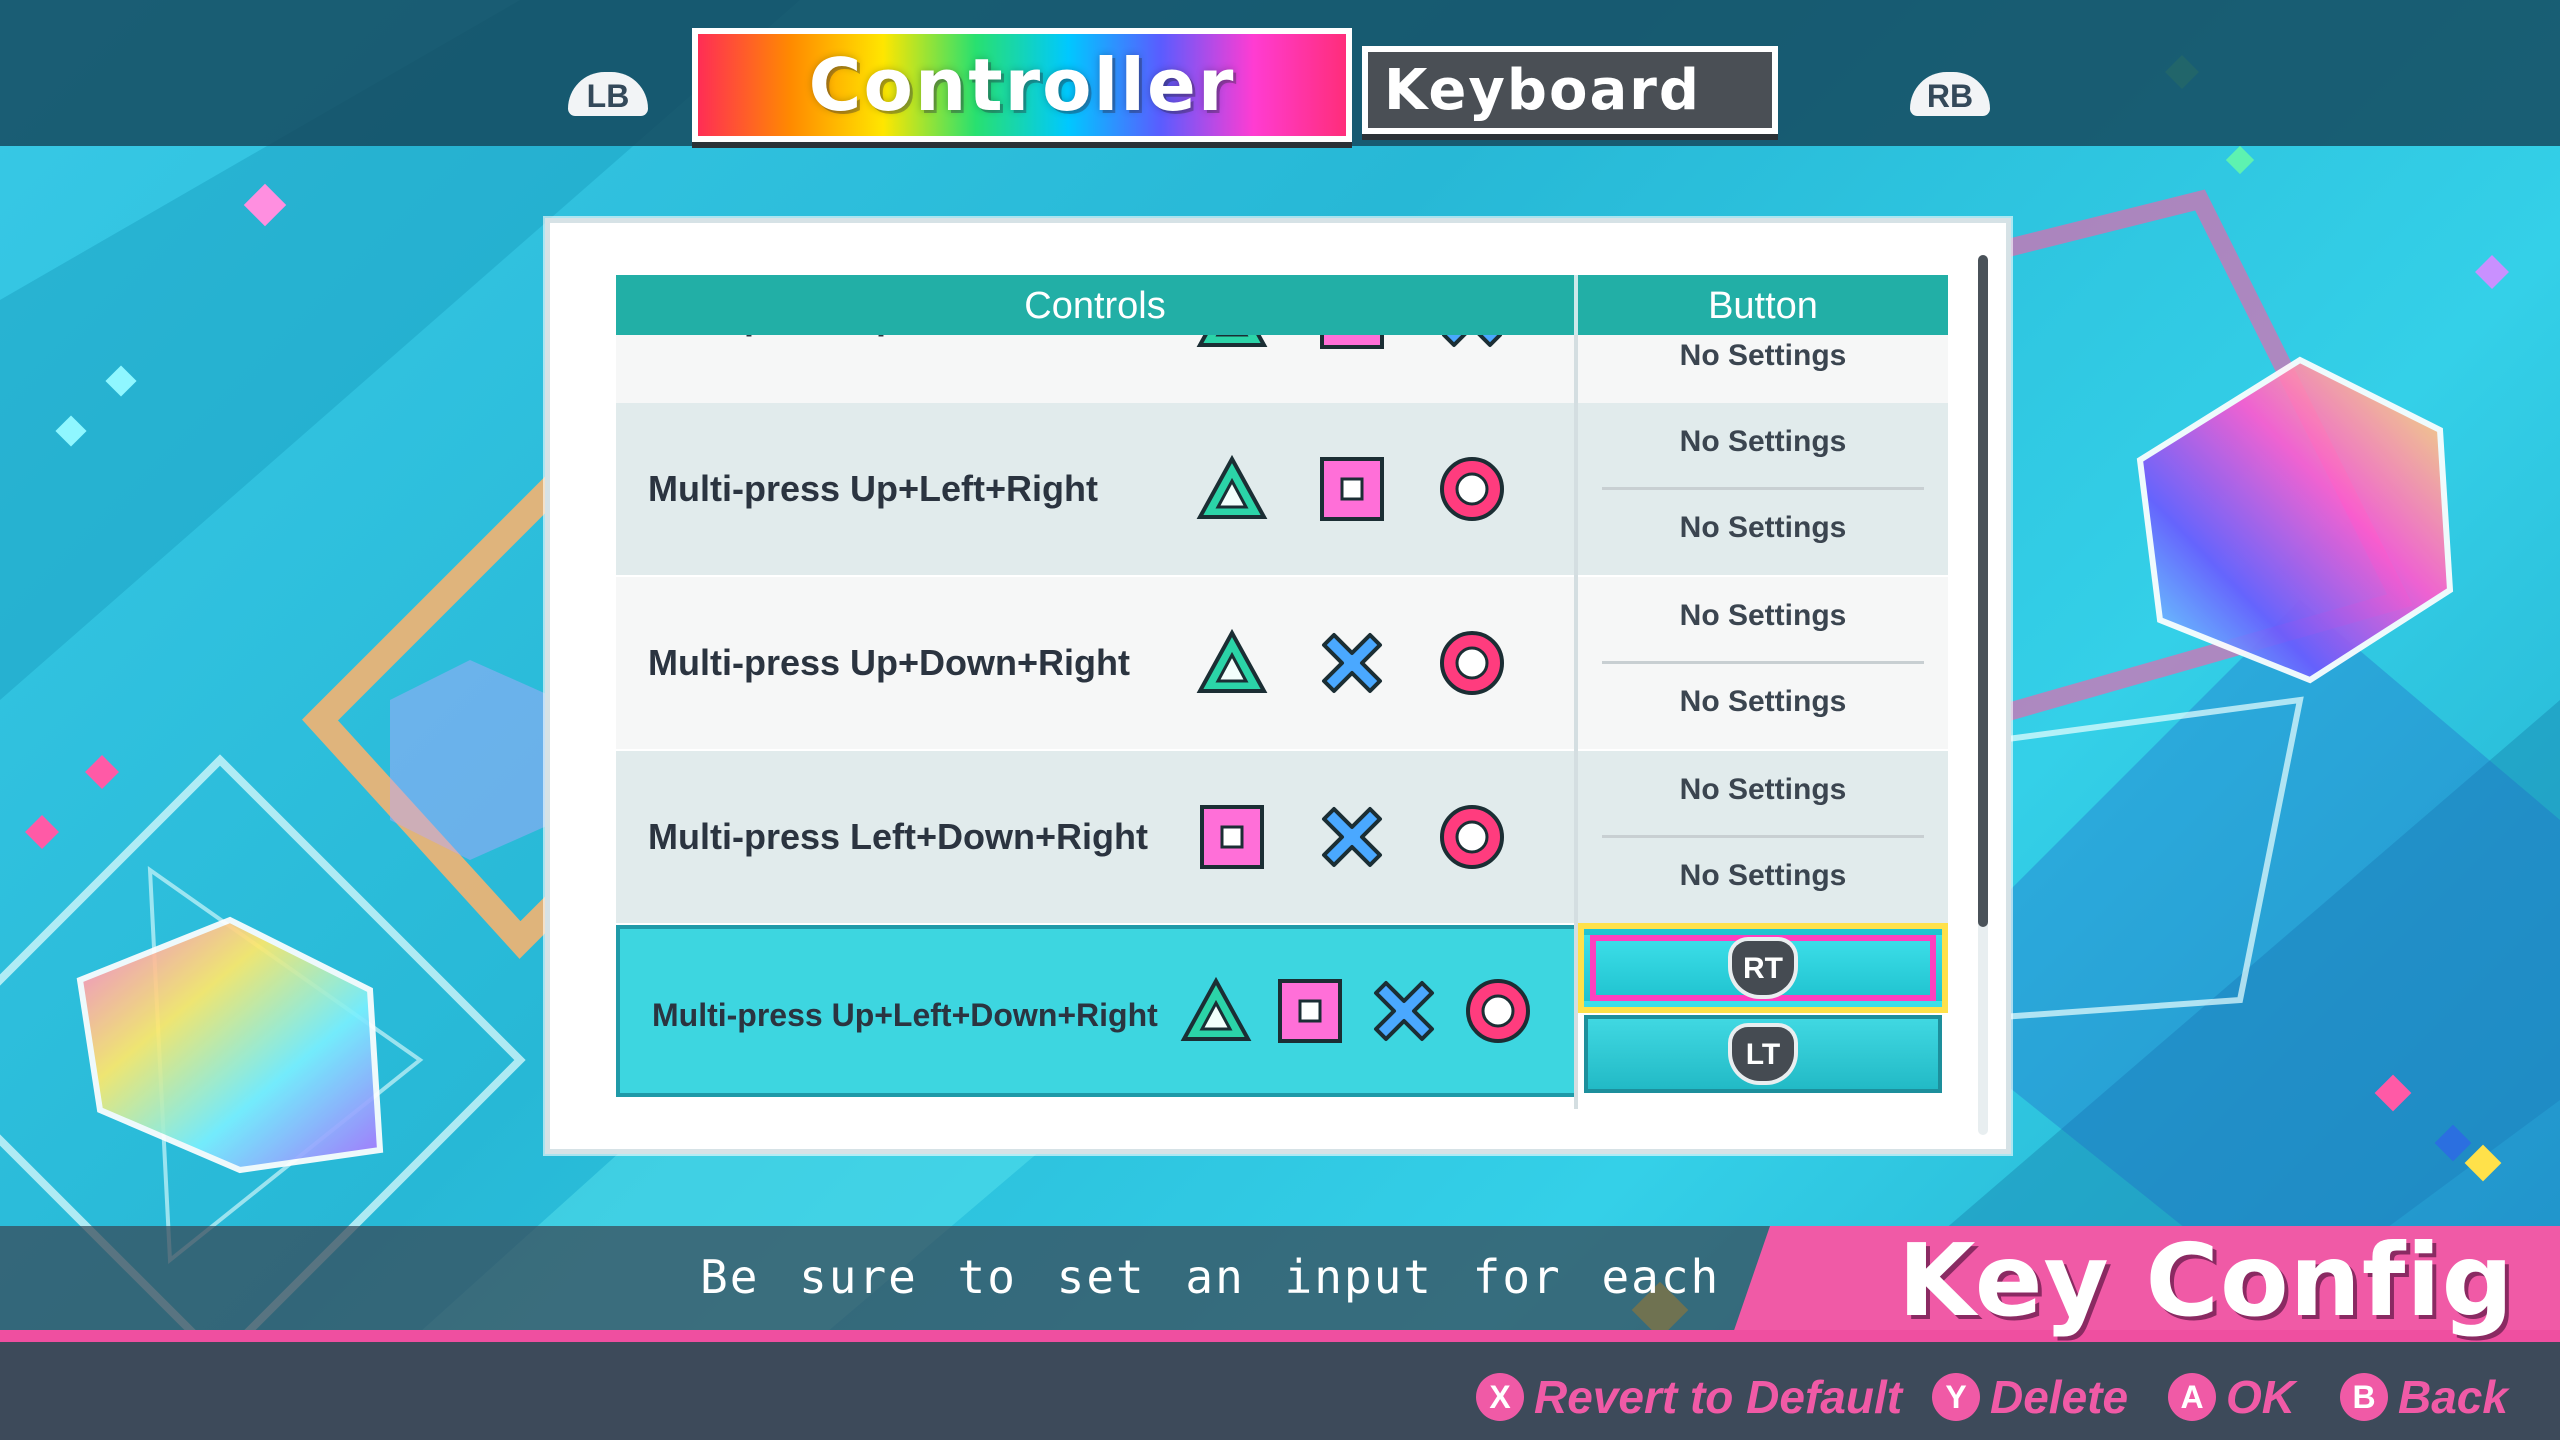 This screenshot has height=1440, width=2560. I want to click on column-divider, so click(1576, 722).